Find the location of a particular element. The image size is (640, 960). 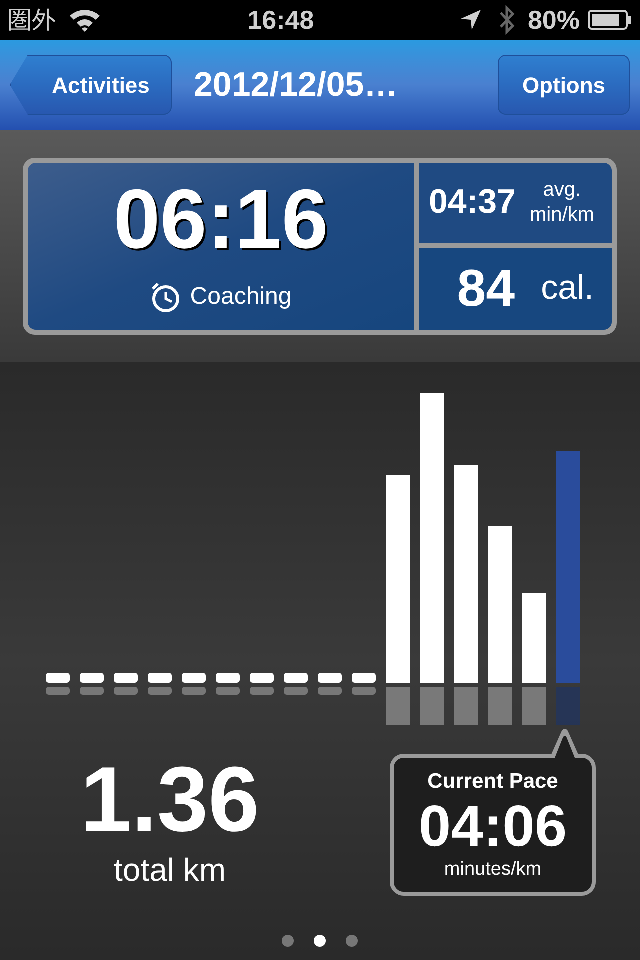

distance-value: 1.36 is located at coordinates (170, 800).